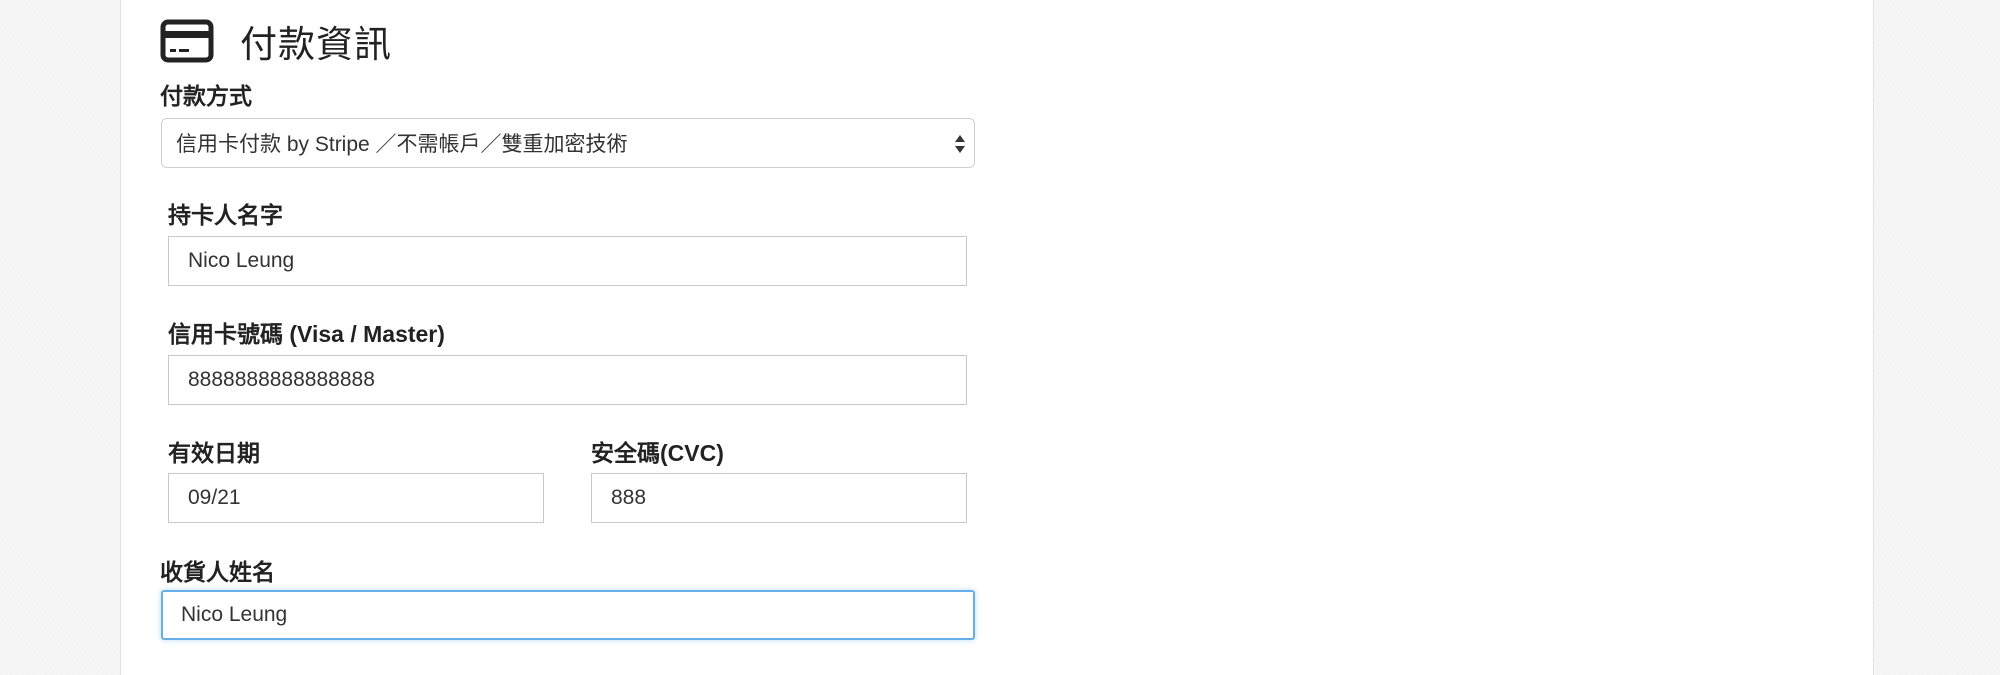 This screenshot has width=2000, height=675. Describe the element at coordinates (281, 379) in the screenshot. I see `card-number-value: 8888888888888888` at that location.